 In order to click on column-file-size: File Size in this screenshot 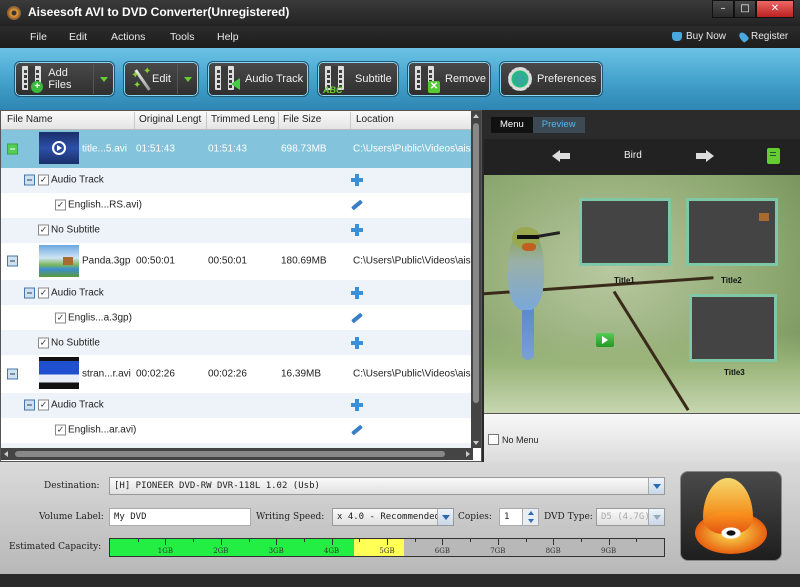, I will do `click(313, 119)`.